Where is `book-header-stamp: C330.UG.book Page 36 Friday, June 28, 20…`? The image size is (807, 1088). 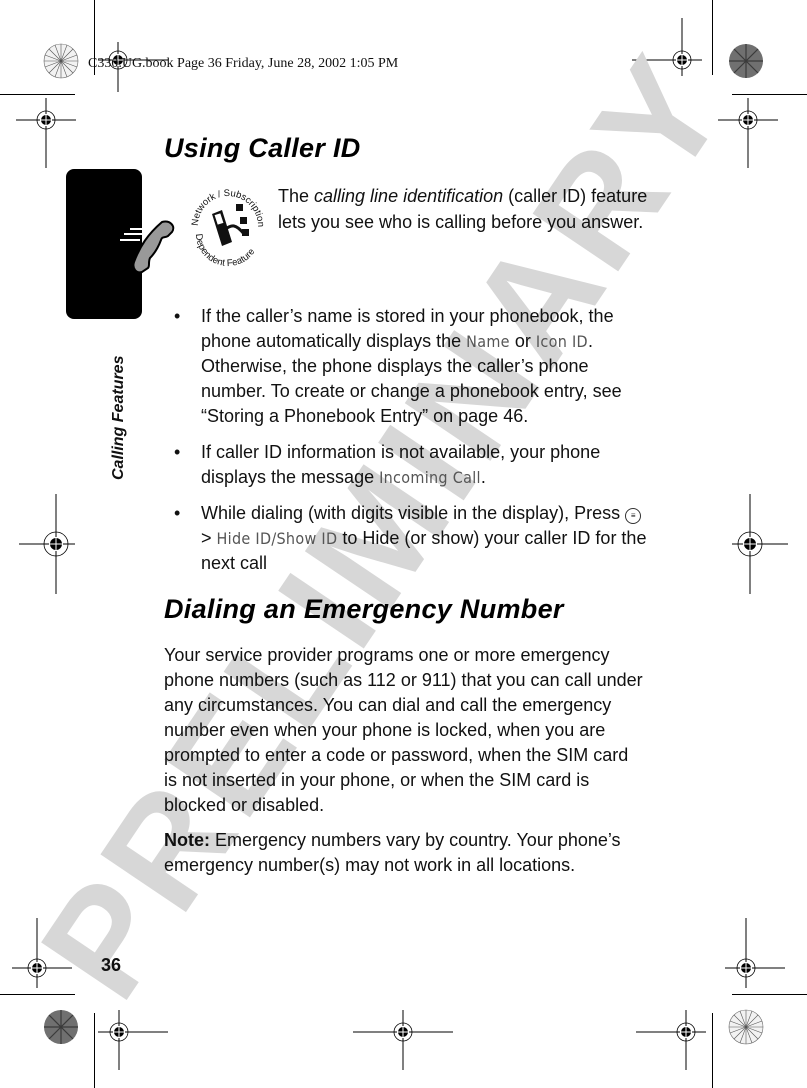
book-header-stamp: C330.UG.book Page 36 Friday, June 28, 20… is located at coordinates (243, 63).